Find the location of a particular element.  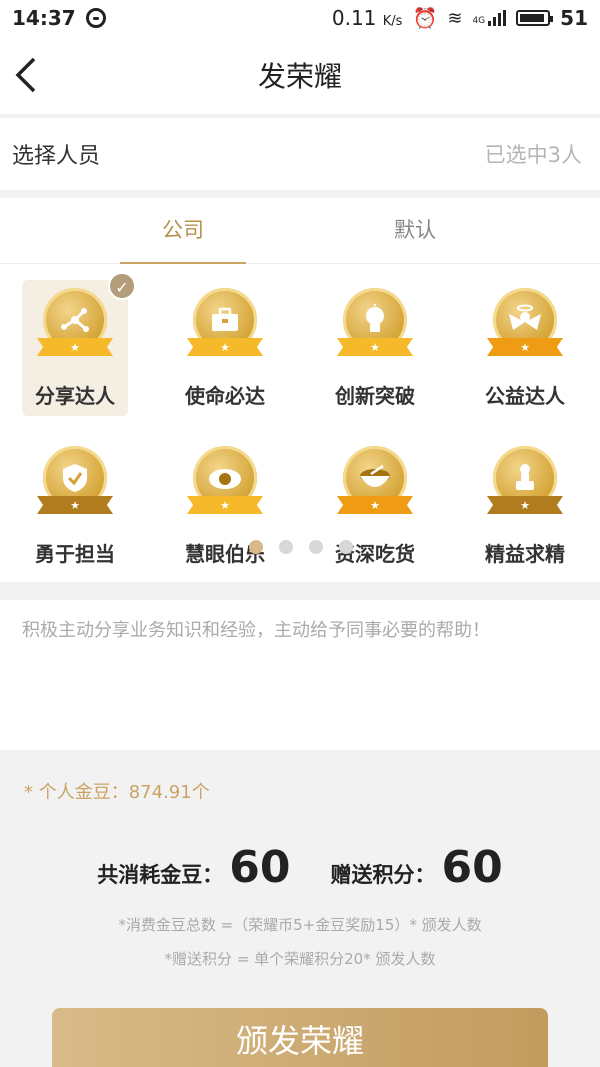

badge-responsibility: ★ 勇于担当 is located at coordinates (75, 497).